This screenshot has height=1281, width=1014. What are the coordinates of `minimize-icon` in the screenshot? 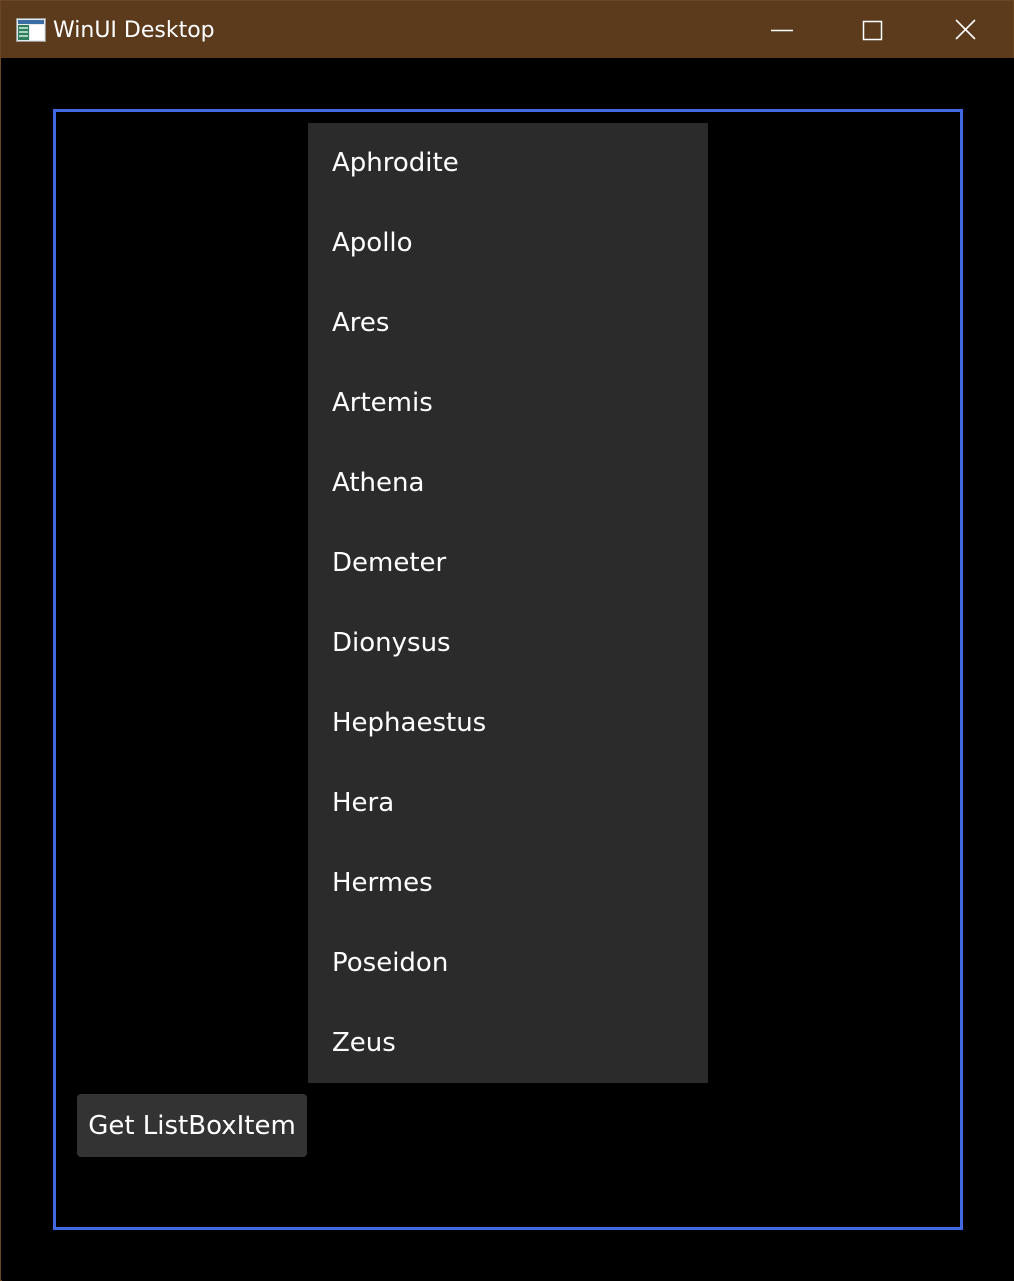 It's located at (782, 30).